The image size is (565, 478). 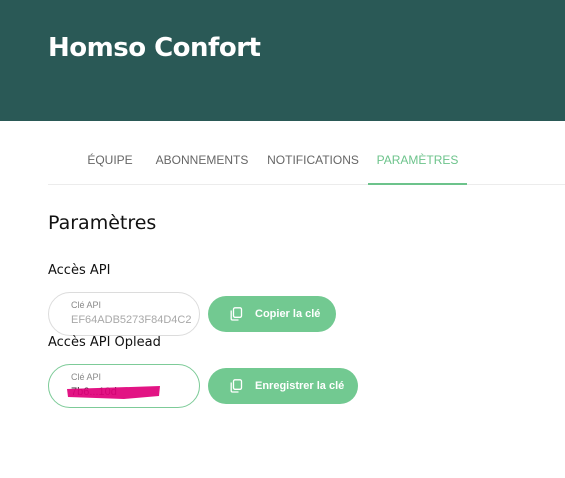 What do you see at coordinates (110, 161) in the screenshot?
I see `tab-equipe: ÉQUIPE` at bounding box center [110, 161].